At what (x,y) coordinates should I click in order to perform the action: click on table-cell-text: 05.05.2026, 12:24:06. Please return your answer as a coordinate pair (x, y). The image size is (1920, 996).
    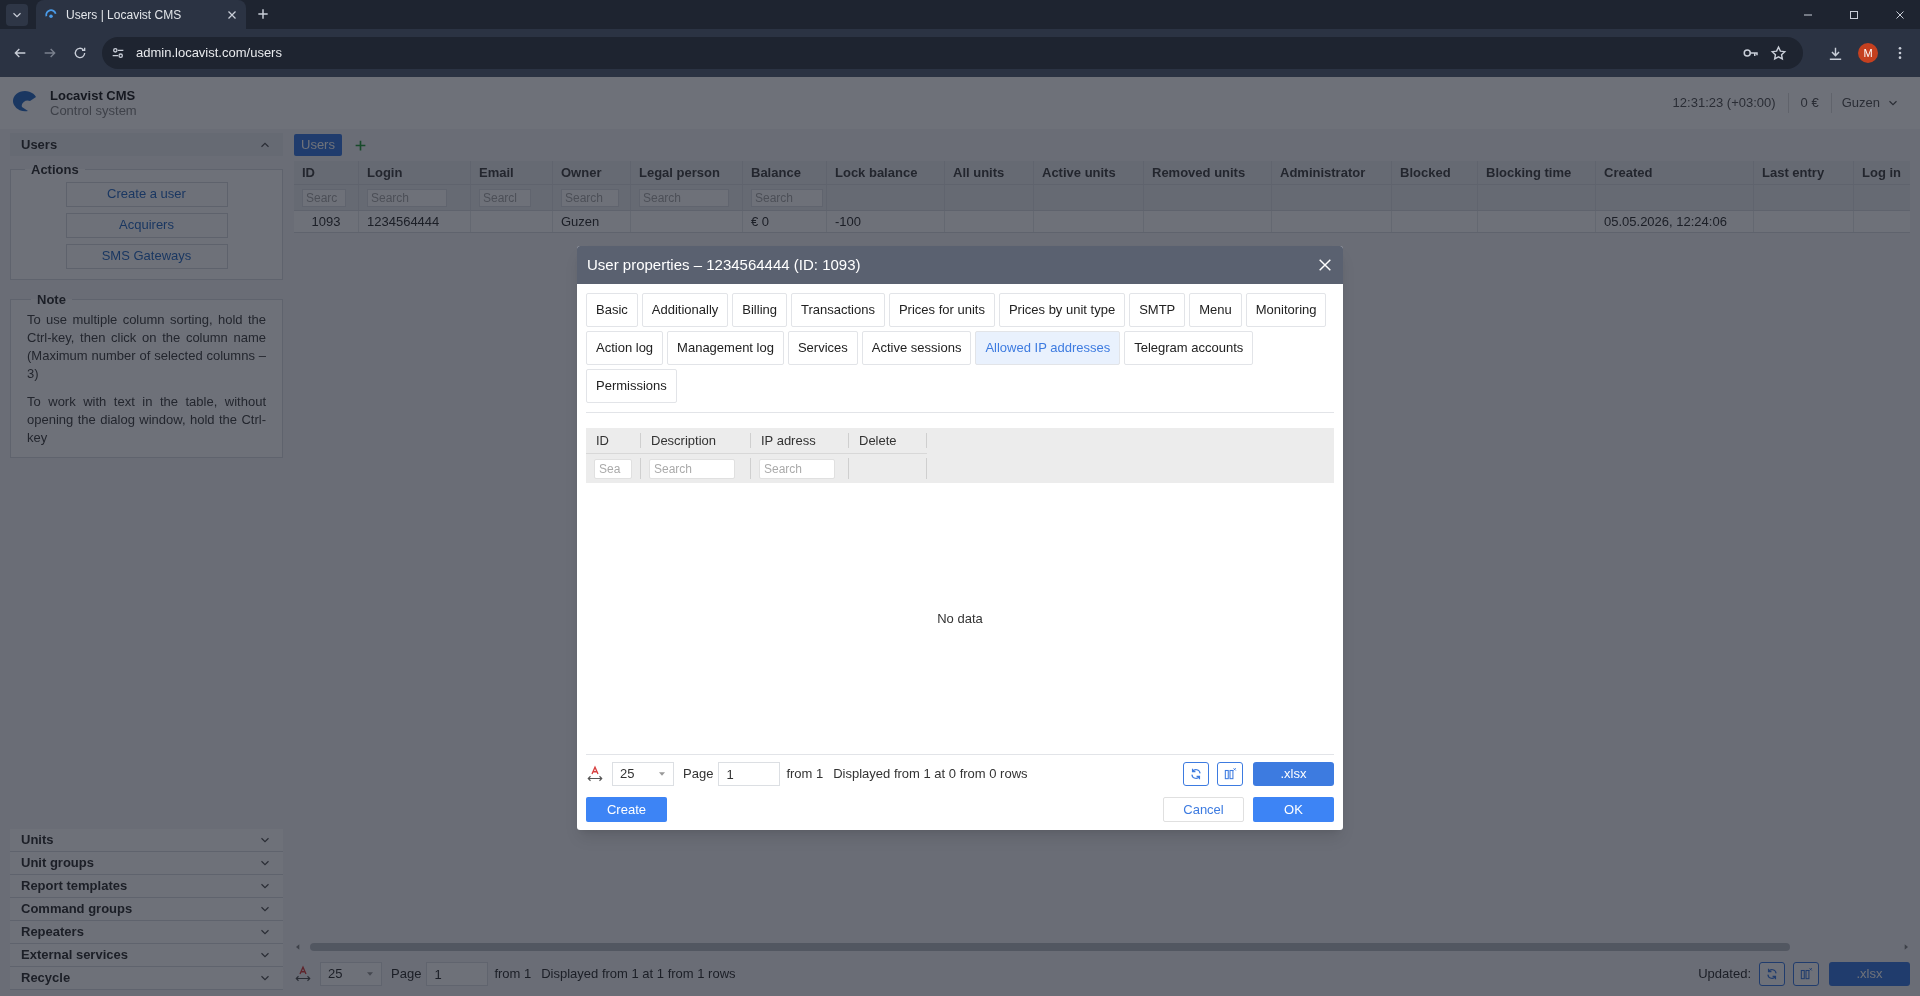
    Looking at the image, I should click on (1665, 221).